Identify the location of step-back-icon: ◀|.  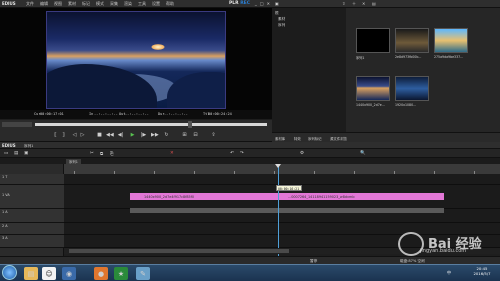
(120, 135).